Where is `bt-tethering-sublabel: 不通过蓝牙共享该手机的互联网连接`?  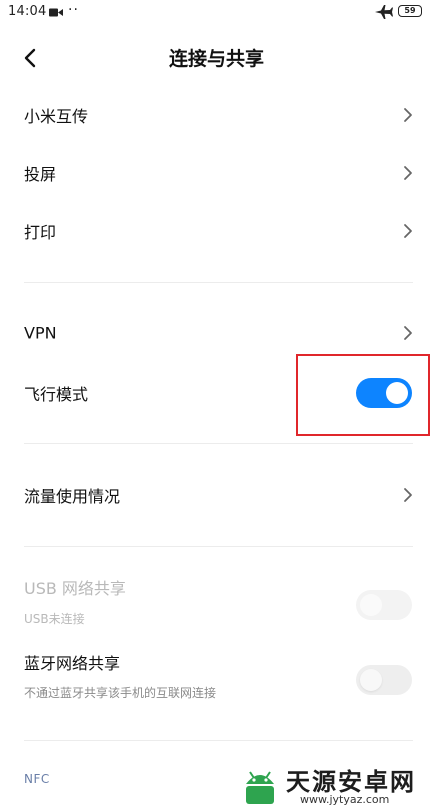
bt-tethering-sublabel: 不通过蓝牙共享该手机的互联网连接 is located at coordinates (120, 693).